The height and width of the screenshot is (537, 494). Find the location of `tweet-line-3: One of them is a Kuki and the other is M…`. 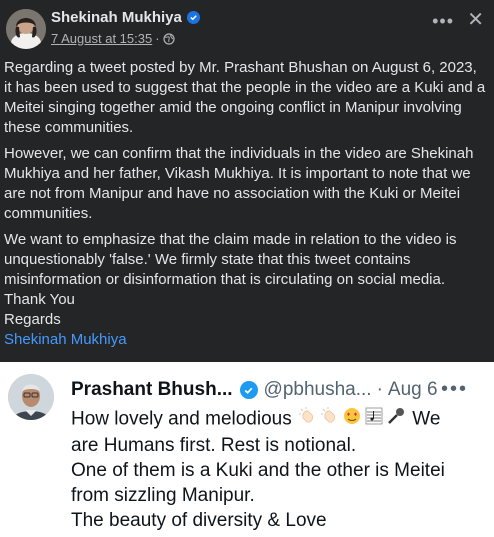

tweet-line-3: One of them is a Kuki and the other is M… is located at coordinates (258, 470).